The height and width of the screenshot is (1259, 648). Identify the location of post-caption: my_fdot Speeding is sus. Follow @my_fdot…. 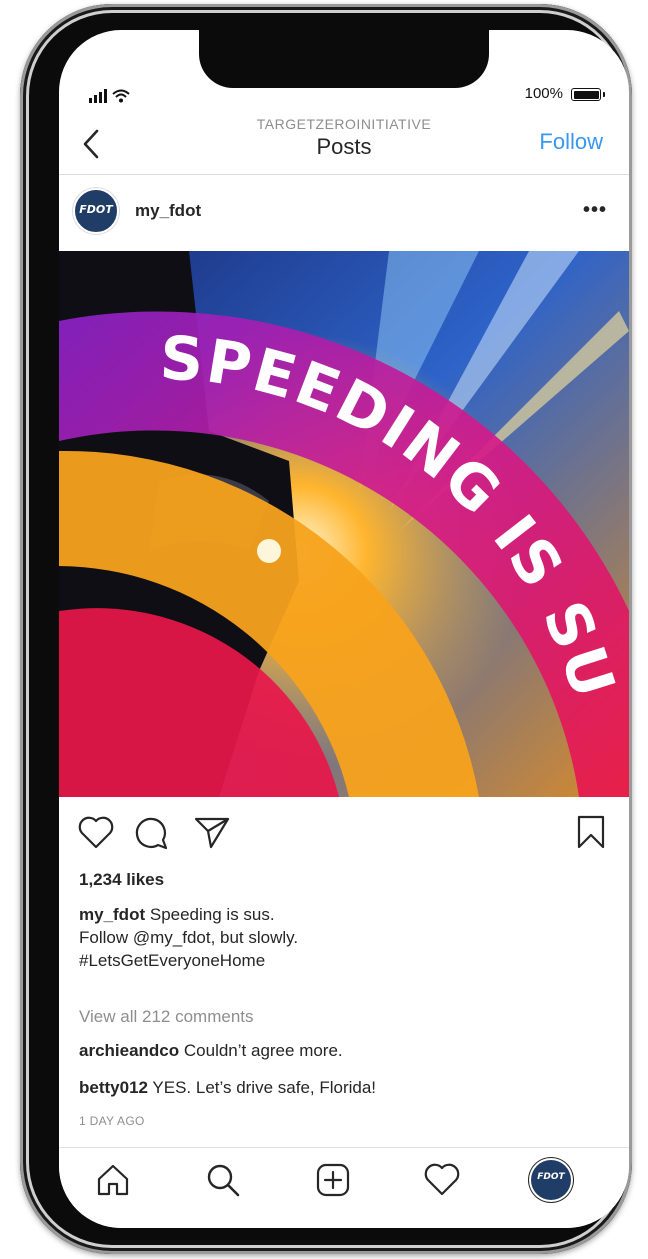
(339, 937).